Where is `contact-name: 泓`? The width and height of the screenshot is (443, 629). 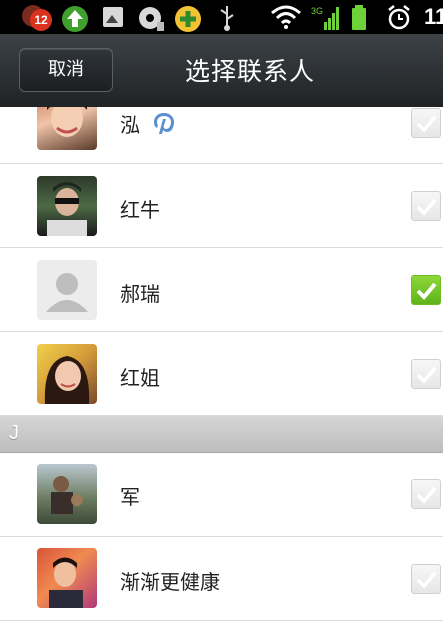
contact-name: 泓 is located at coordinates (130, 125).